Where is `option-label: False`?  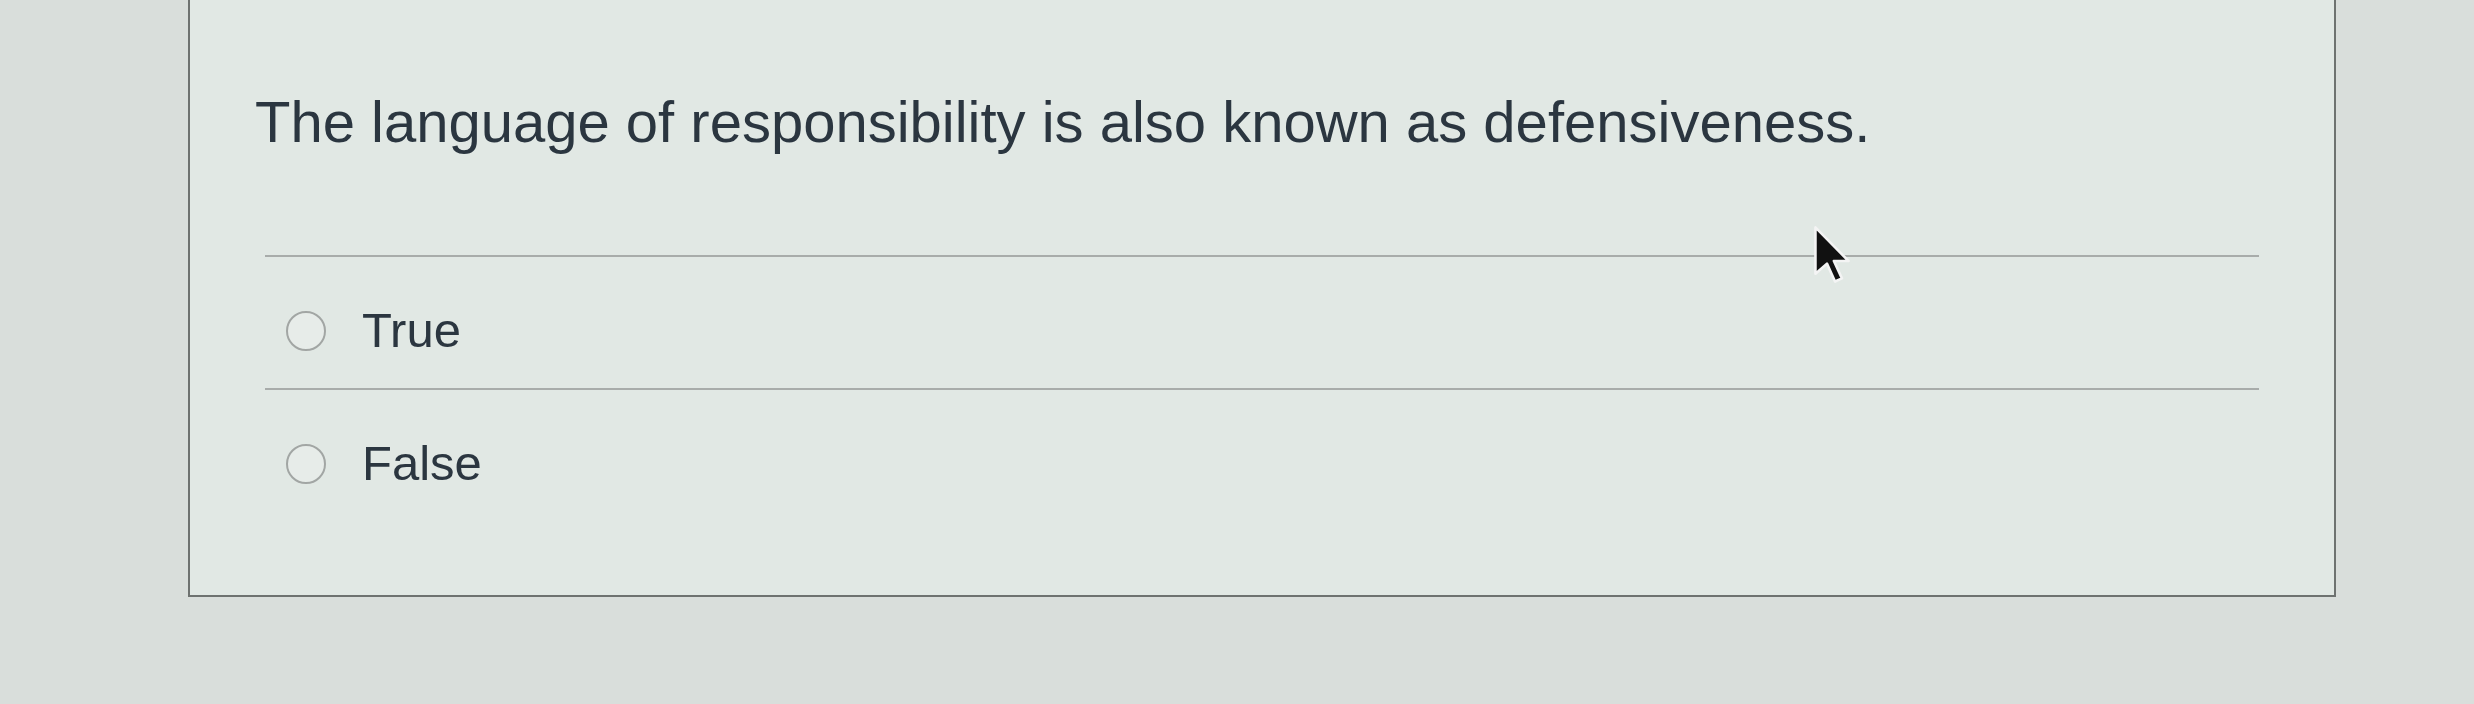 option-label: False is located at coordinates (422, 463).